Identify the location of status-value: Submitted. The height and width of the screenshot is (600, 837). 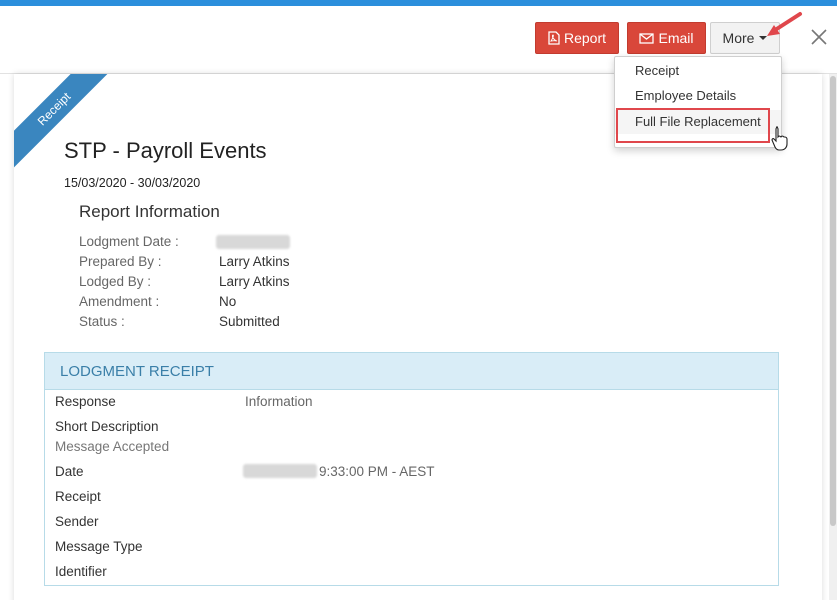
(249, 321).